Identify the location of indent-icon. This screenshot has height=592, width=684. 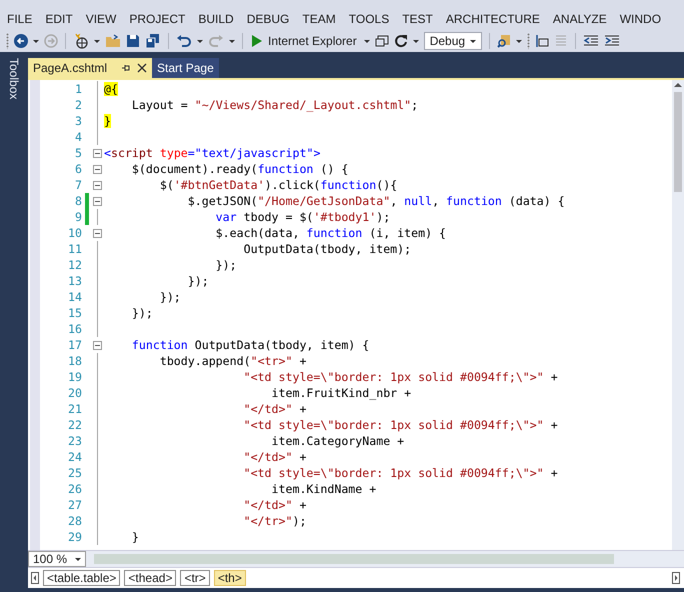
(541, 41).